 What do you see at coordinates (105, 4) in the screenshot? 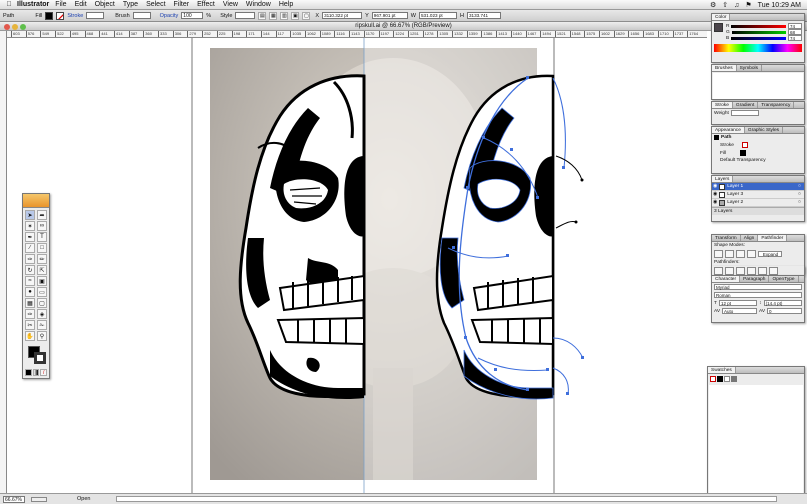
I see `menu-object: Object` at bounding box center [105, 4].